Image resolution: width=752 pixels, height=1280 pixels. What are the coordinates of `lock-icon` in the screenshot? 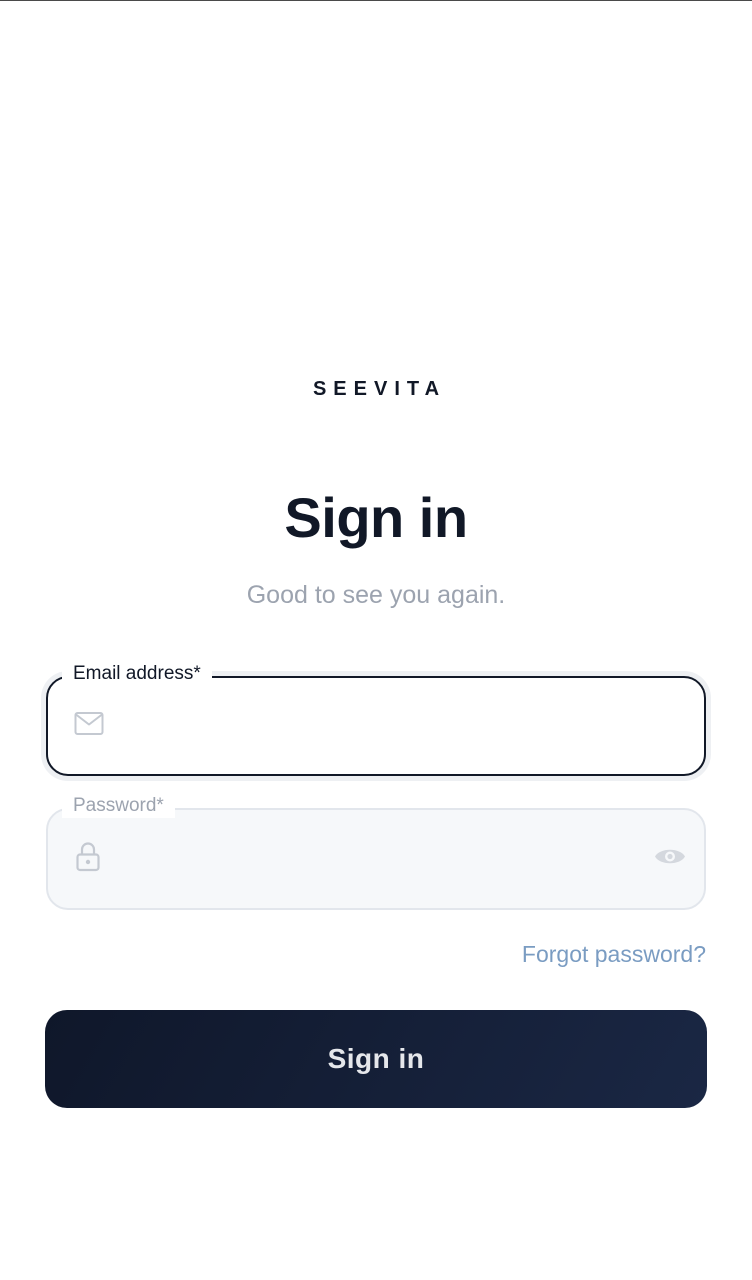 It's located at (88, 859).